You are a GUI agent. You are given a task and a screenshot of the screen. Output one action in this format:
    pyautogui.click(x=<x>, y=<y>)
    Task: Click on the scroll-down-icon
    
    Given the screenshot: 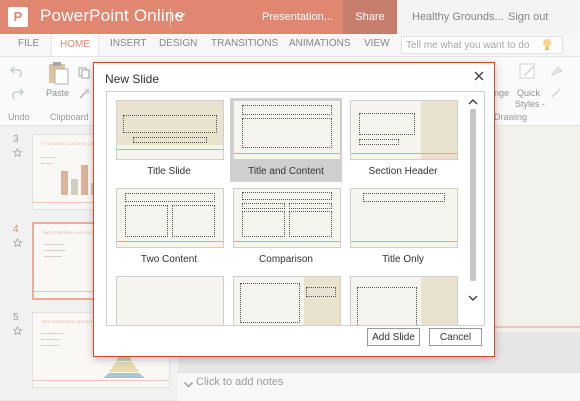 What is the action you would take?
    pyautogui.click(x=473, y=296)
    